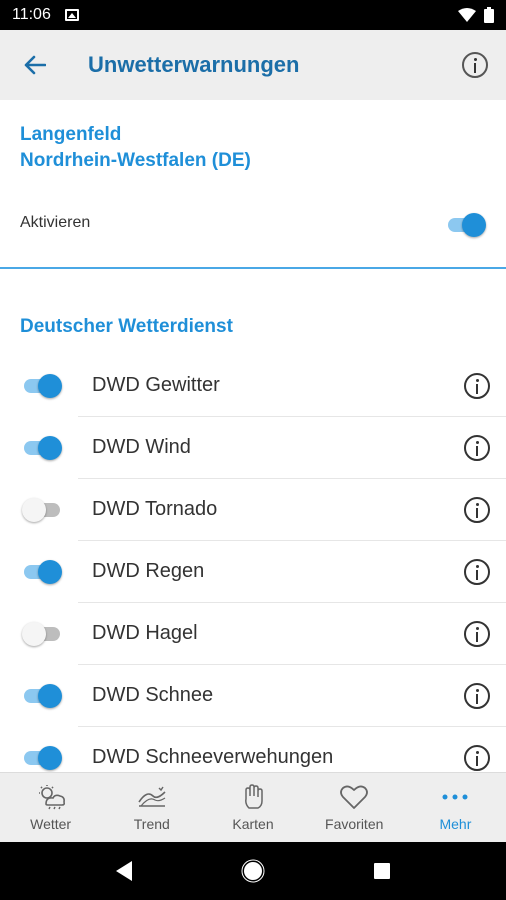 This screenshot has width=506, height=900. I want to click on warning-label: DWD Tornado, so click(155, 509).